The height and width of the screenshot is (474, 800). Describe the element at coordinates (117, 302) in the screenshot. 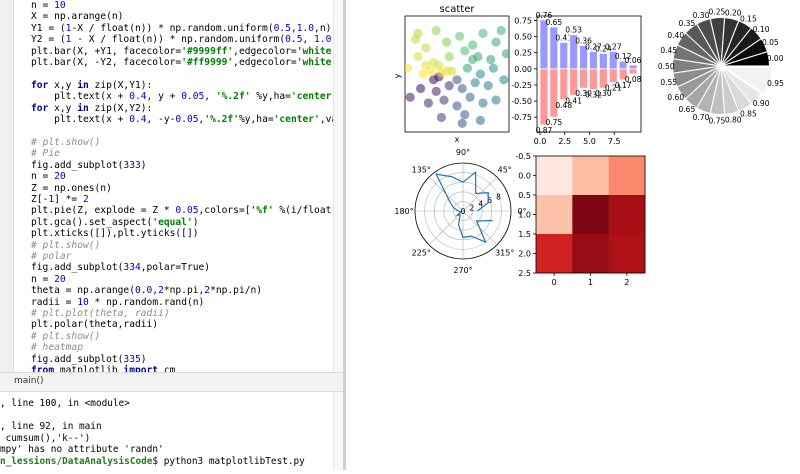

I see `code-line: radii = 10 * np.random.rand(n)` at that location.